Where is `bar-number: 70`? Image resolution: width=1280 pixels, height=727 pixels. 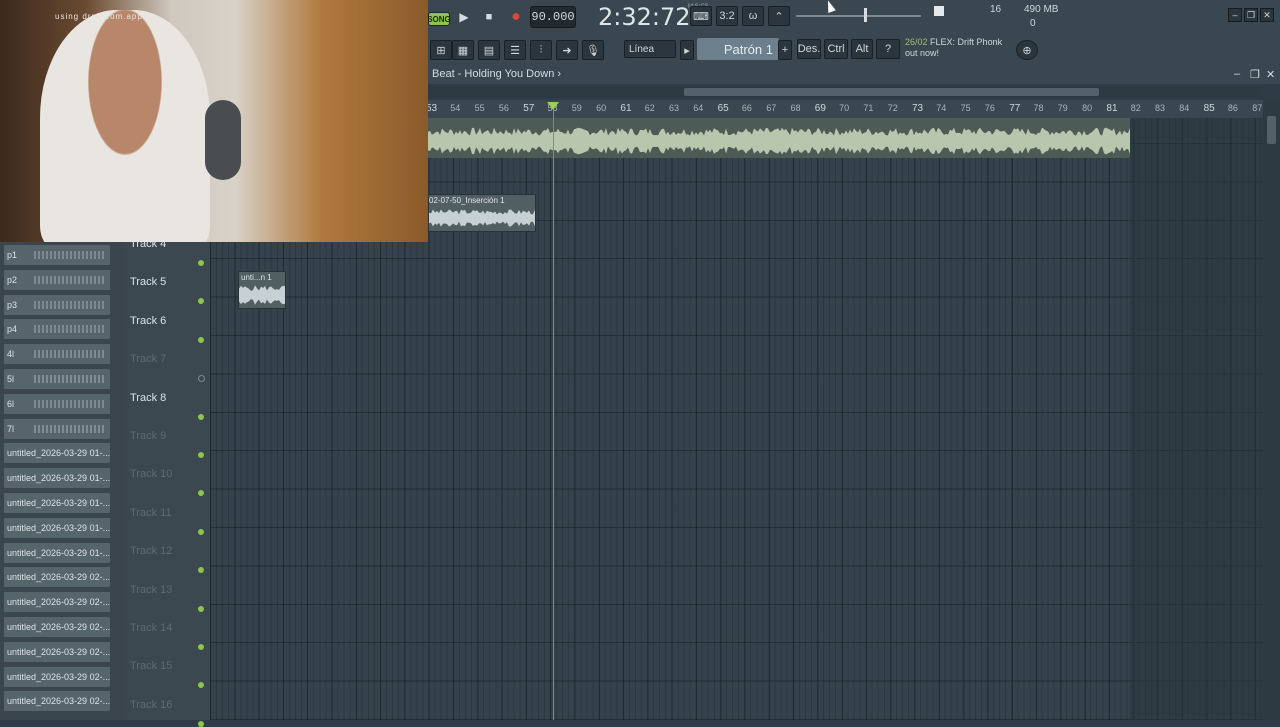 bar-number: 70 is located at coordinates (844, 108).